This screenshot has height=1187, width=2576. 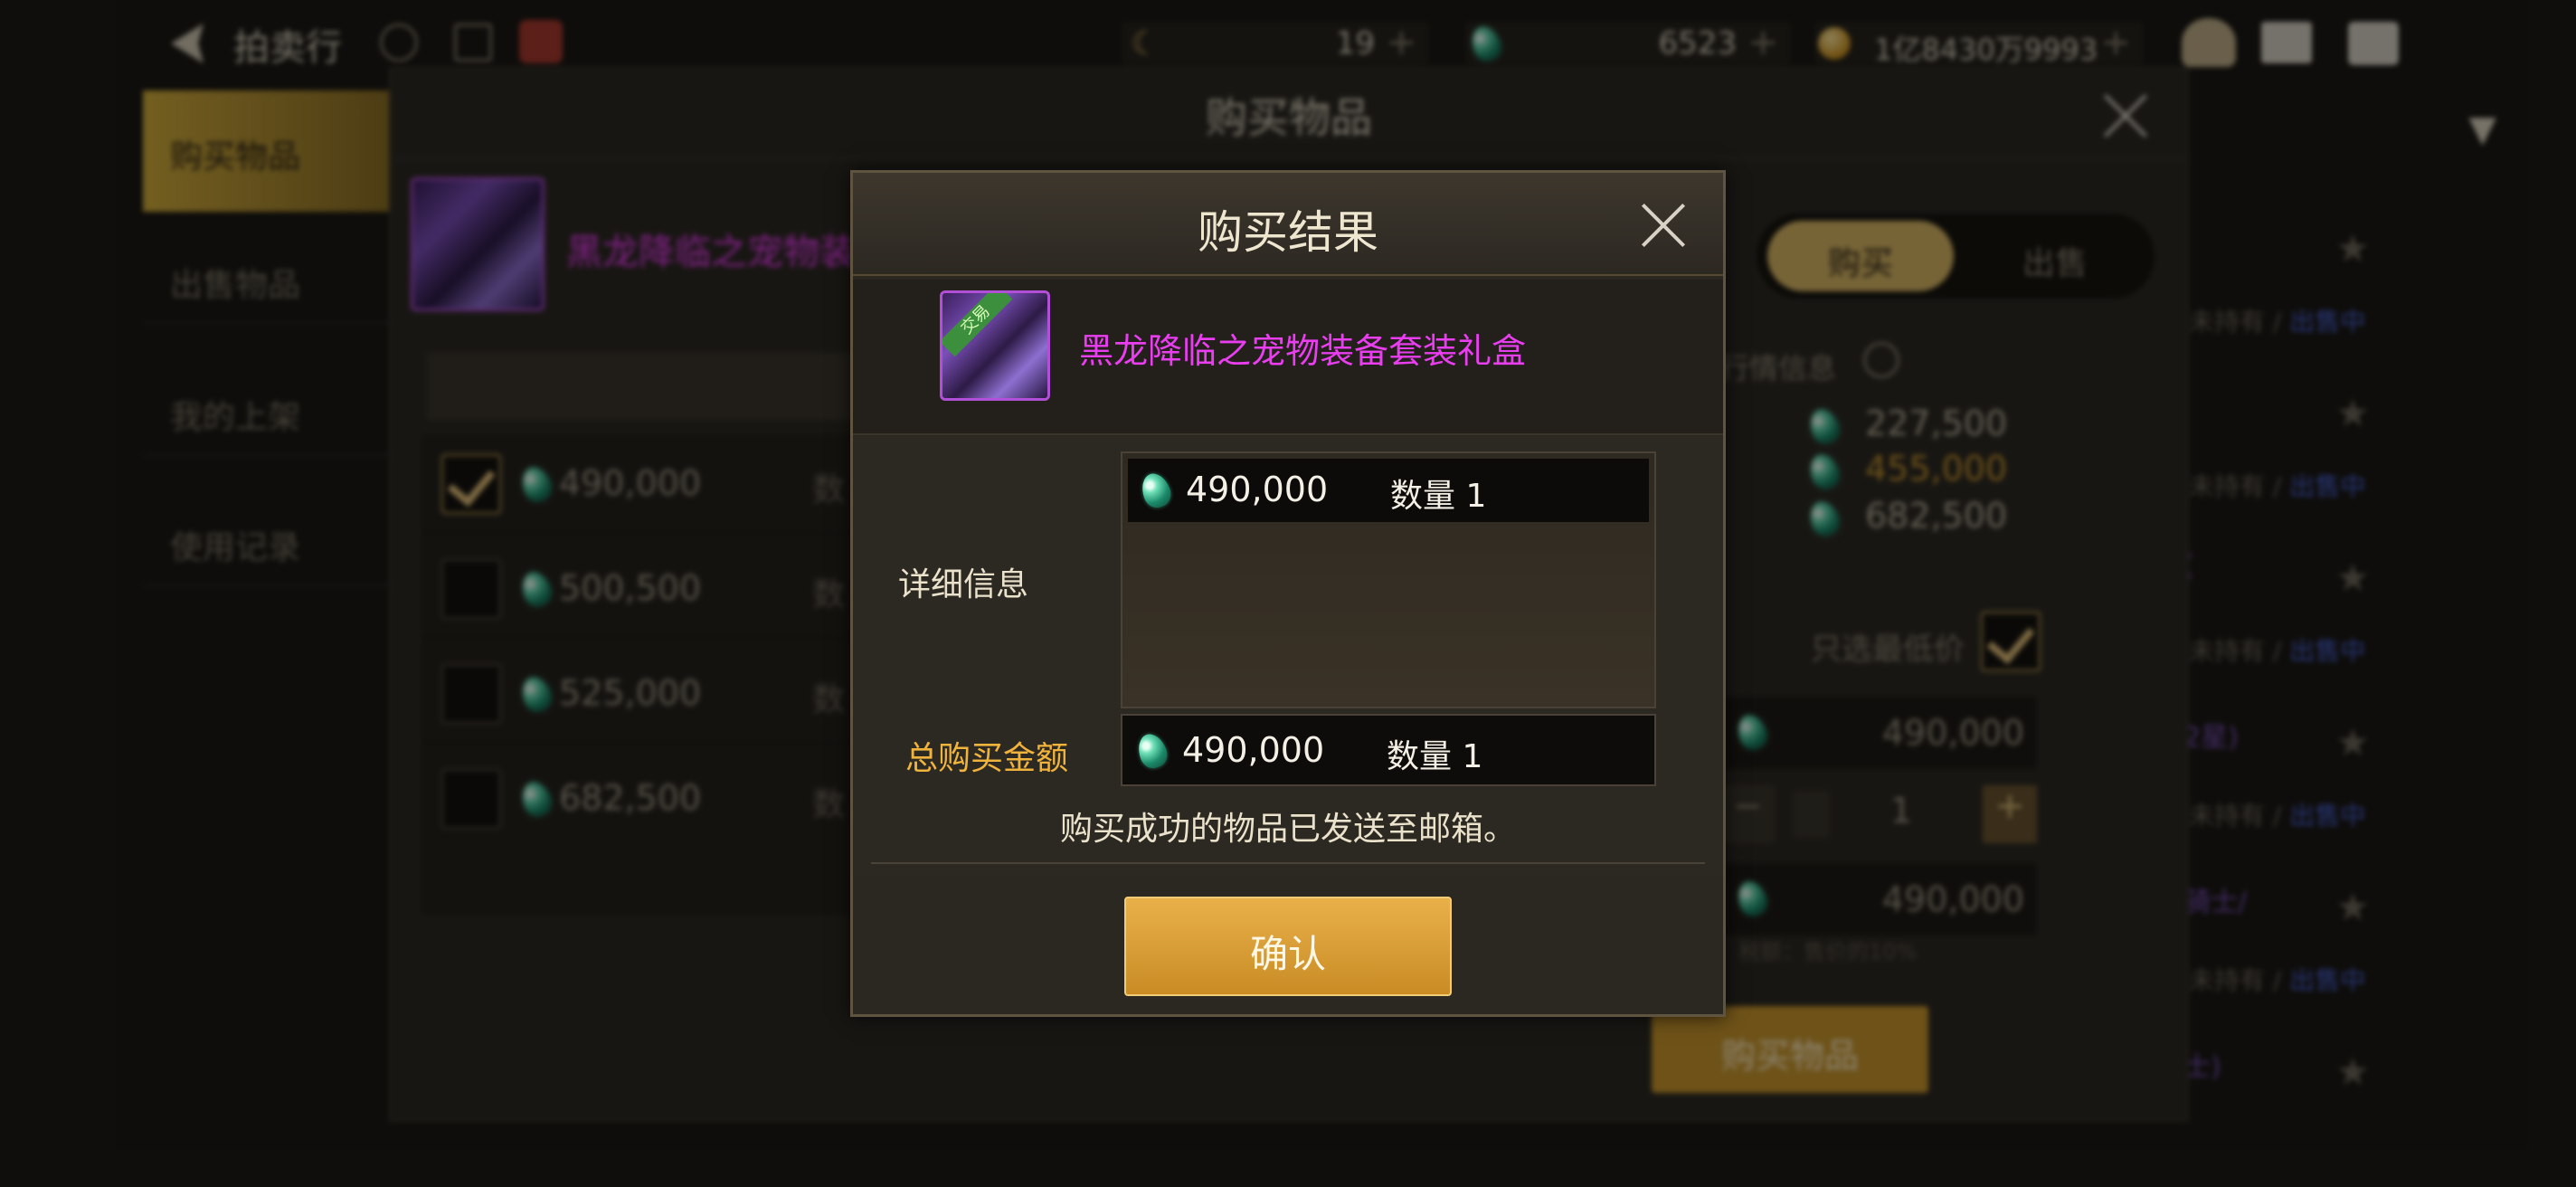 I want to click on detail-box: 490,000 数量 1, so click(x=1389, y=579).